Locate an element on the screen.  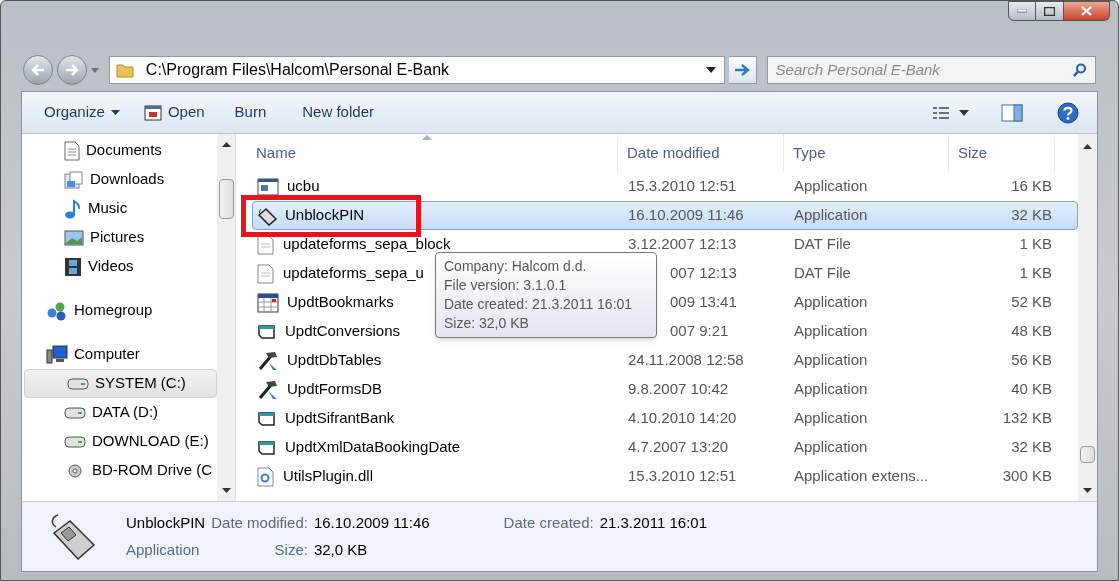
sidebar-item: Music is located at coordinates (119, 208).